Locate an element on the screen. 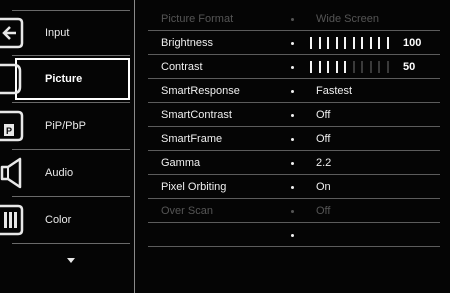 This screenshot has width=450, height=293. menu-row-gamma: Gamma 2.2 is located at coordinates (294, 163).